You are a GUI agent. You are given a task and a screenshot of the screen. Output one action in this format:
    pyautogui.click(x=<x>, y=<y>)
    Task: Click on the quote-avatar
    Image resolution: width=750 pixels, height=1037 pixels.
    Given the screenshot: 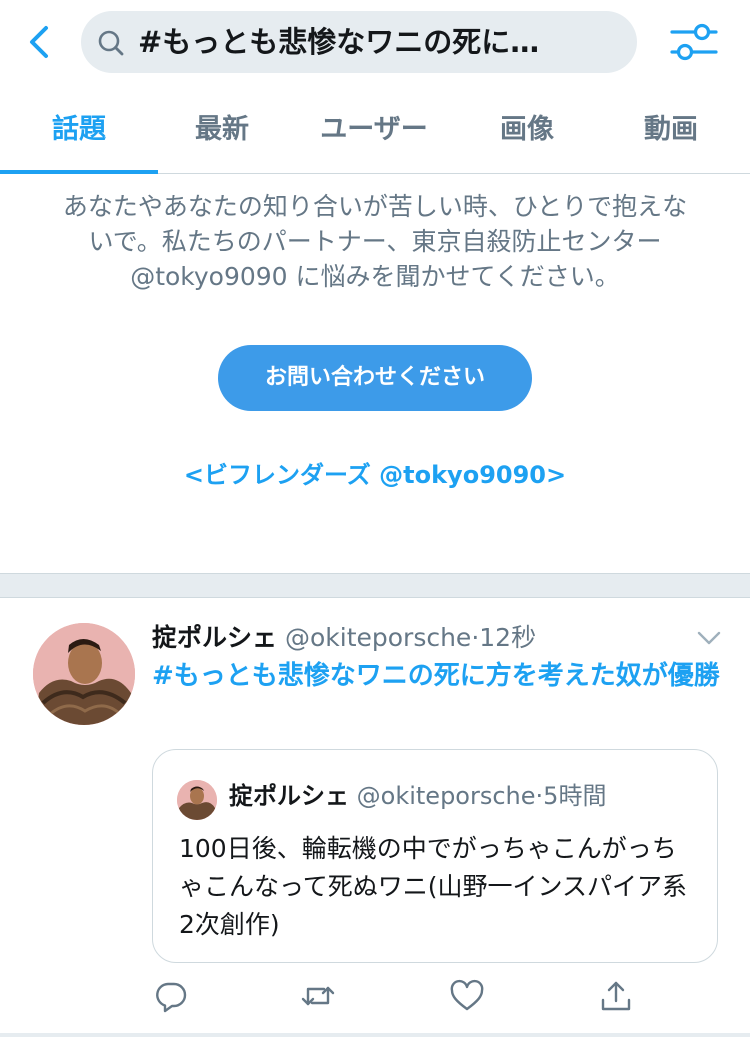 What is the action you would take?
    pyautogui.click(x=197, y=800)
    